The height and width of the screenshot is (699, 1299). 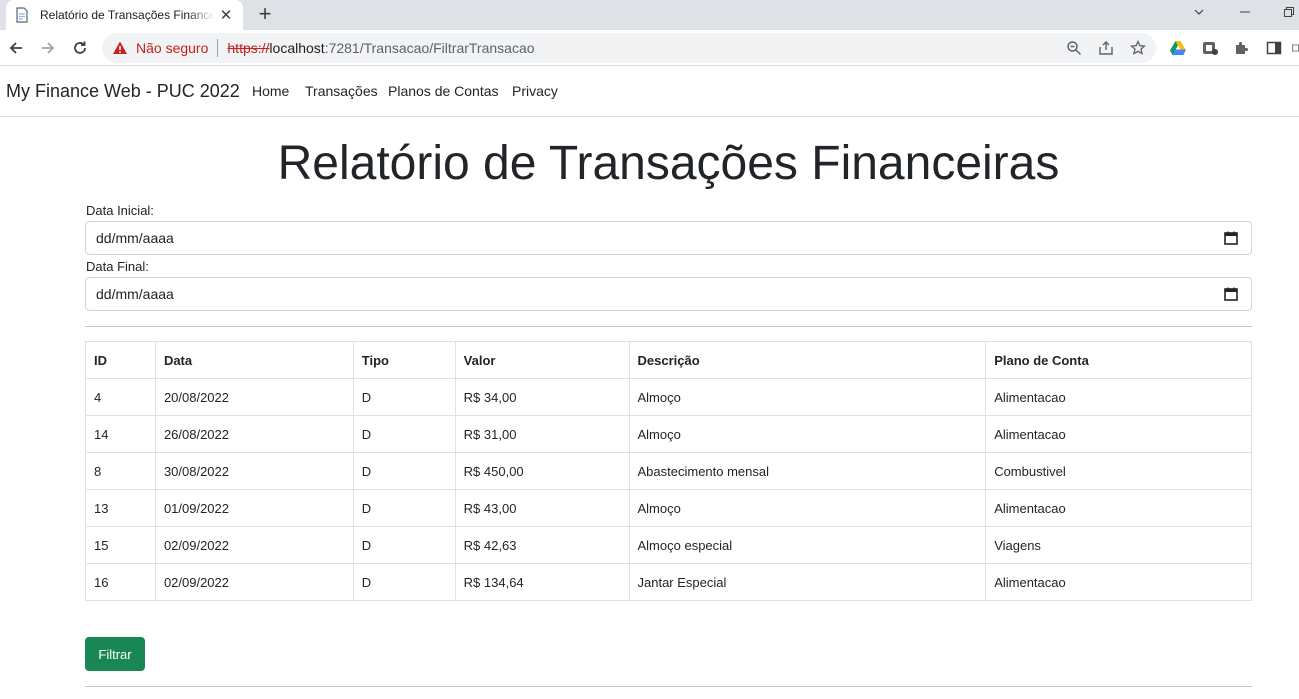 I want to click on cell-valor: R$ 31,00, so click(x=542, y=434).